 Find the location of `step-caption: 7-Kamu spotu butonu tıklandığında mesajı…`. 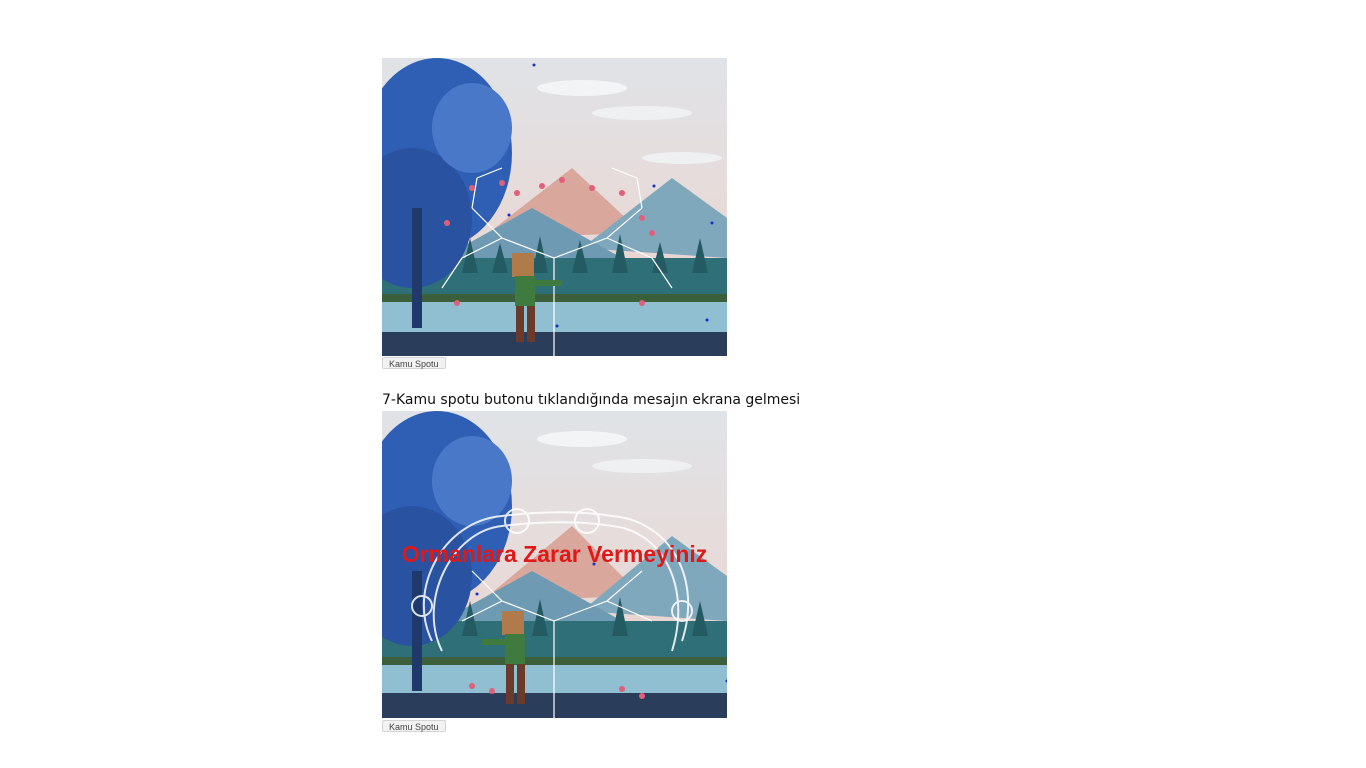

step-caption: 7-Kamu spotu butonu tıklandığında mesajı… is located at coordinates (591, 400).